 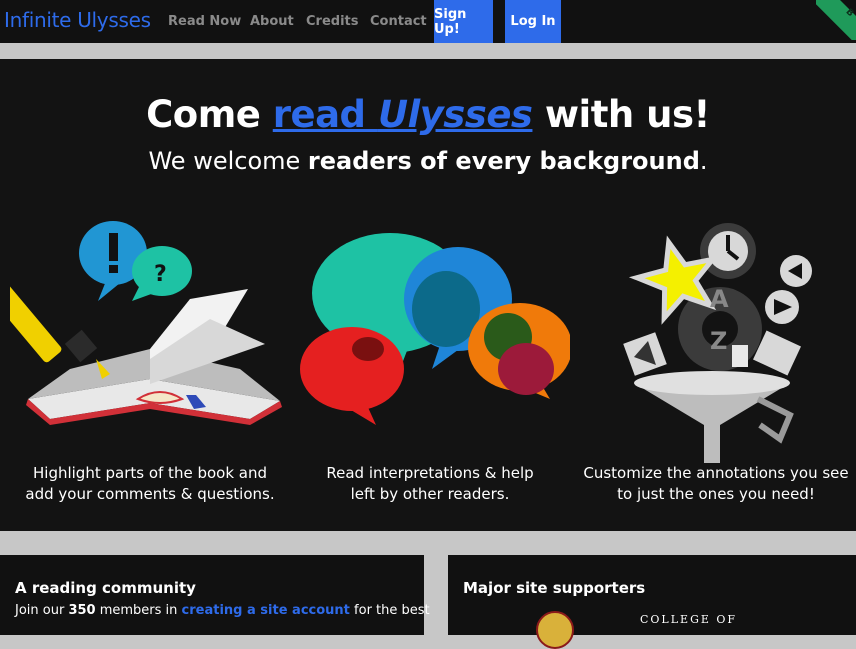 I want to click on nav-link-credits: Credits, so click(x=332, y=21).